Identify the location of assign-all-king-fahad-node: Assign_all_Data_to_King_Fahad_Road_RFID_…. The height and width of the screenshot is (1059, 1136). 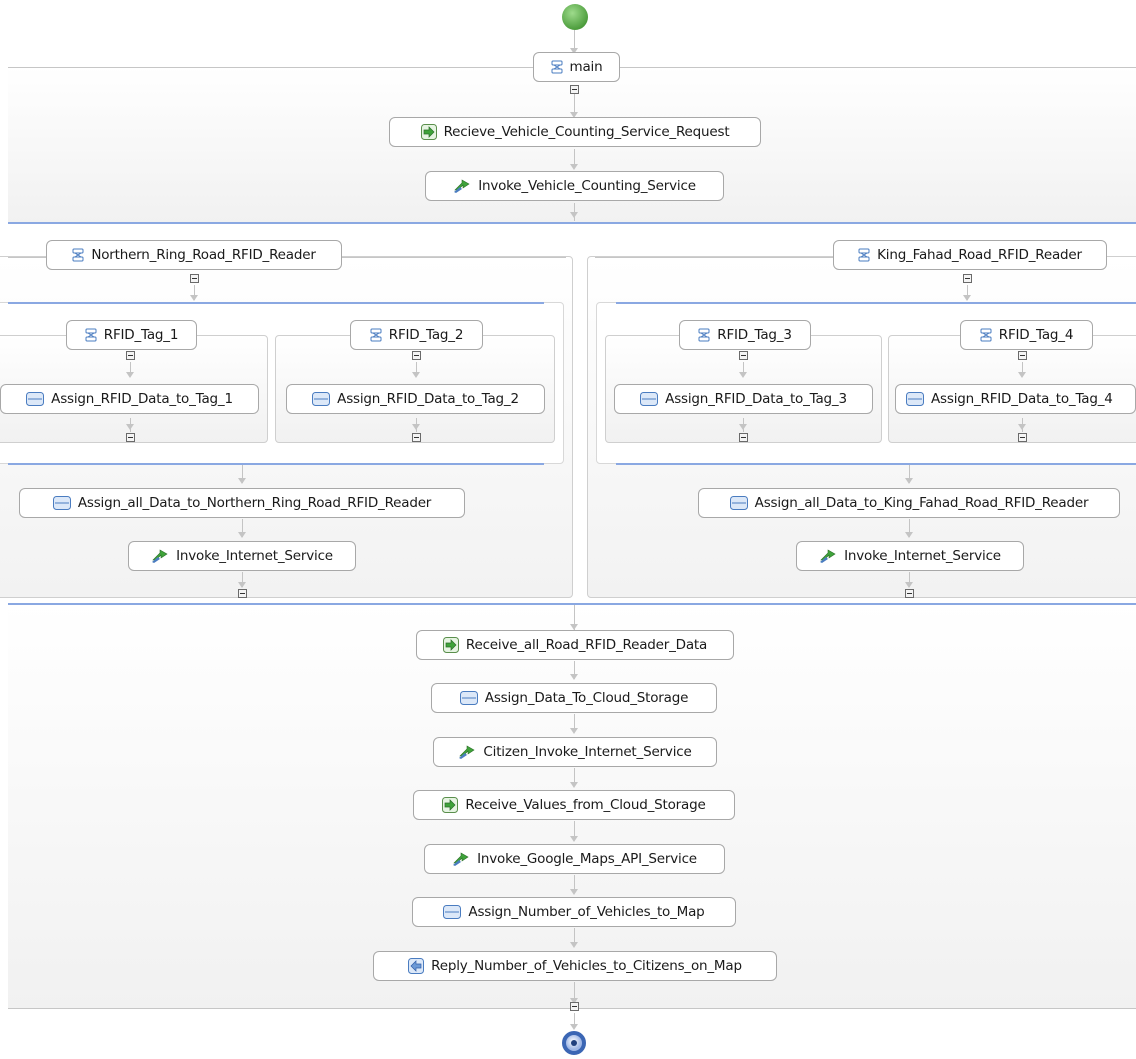
(909, 503).